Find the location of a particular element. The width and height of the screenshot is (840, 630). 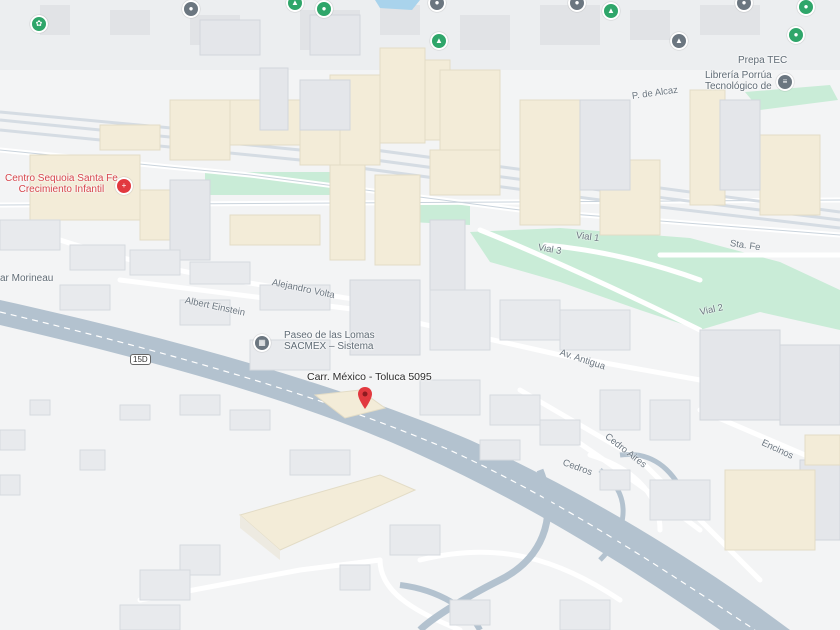

park-poi-icon: ✿ is located at coordinates (39, 24).